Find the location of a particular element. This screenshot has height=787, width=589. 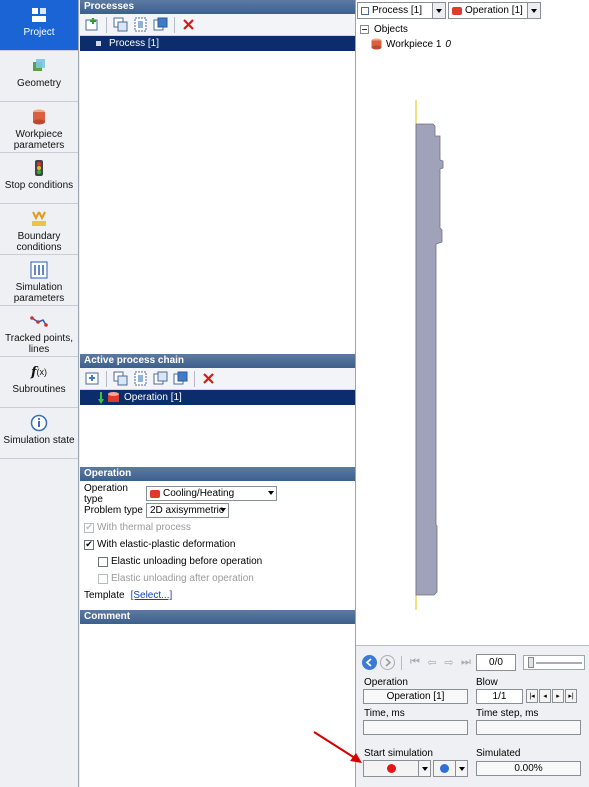

nav-label: Simulation parameters is located at coordinates (39, 293).